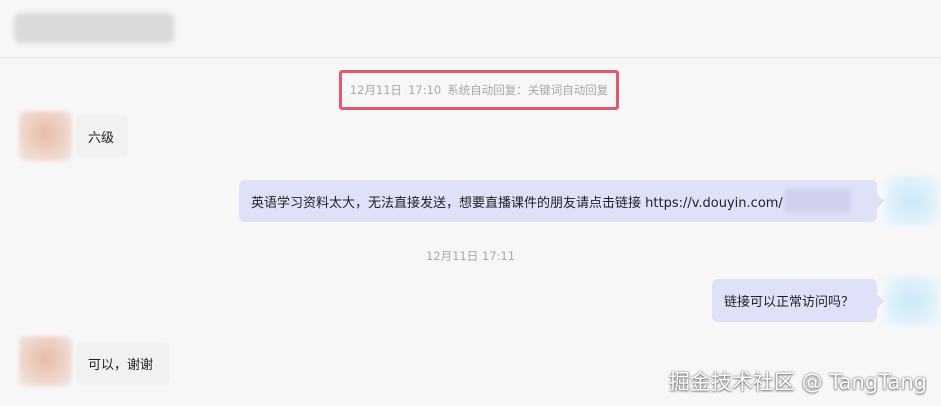 The width and height of the screenshot is (941, 406). Describe the element at coordinates (425, 90) in the screenshot. I see `system-message-time: 17:10` at that location.